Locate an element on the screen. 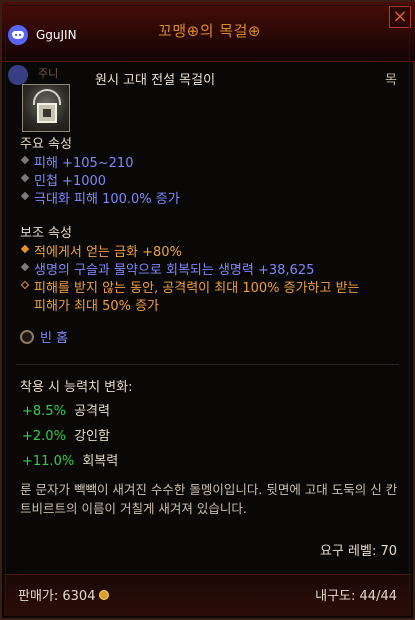 The height and width of the screenshot is (620, 415). discord-icon is located at coordinates (18, 35).